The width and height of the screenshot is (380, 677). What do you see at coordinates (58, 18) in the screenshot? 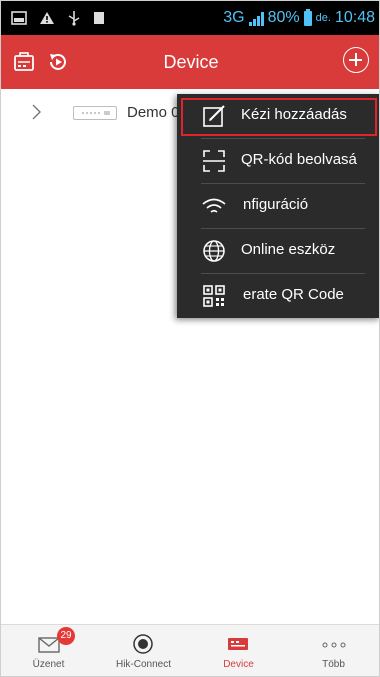
I see `status-icons-left` at bounding box center [58, 18].